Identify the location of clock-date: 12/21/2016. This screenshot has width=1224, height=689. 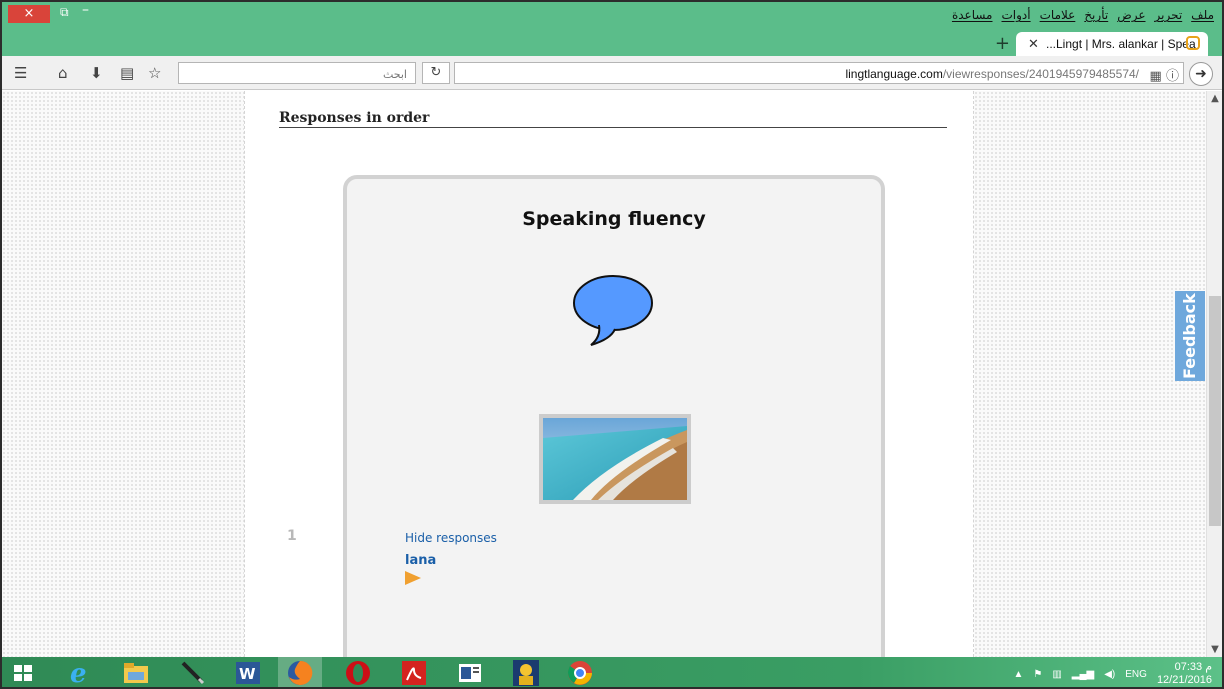
(1184, 680).